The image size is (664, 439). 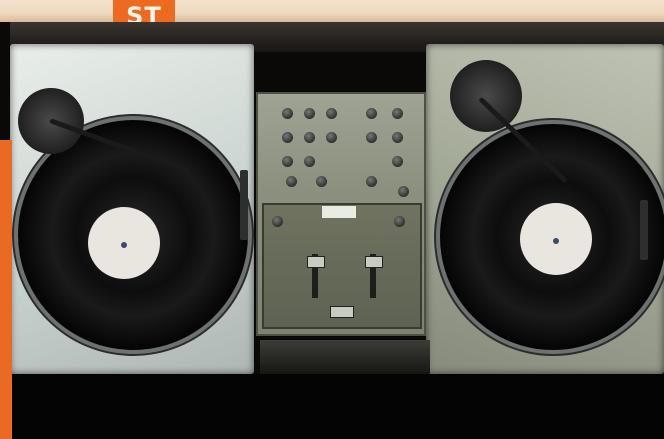 I want to click on crossfader-cap, so click(x=342, y=312).